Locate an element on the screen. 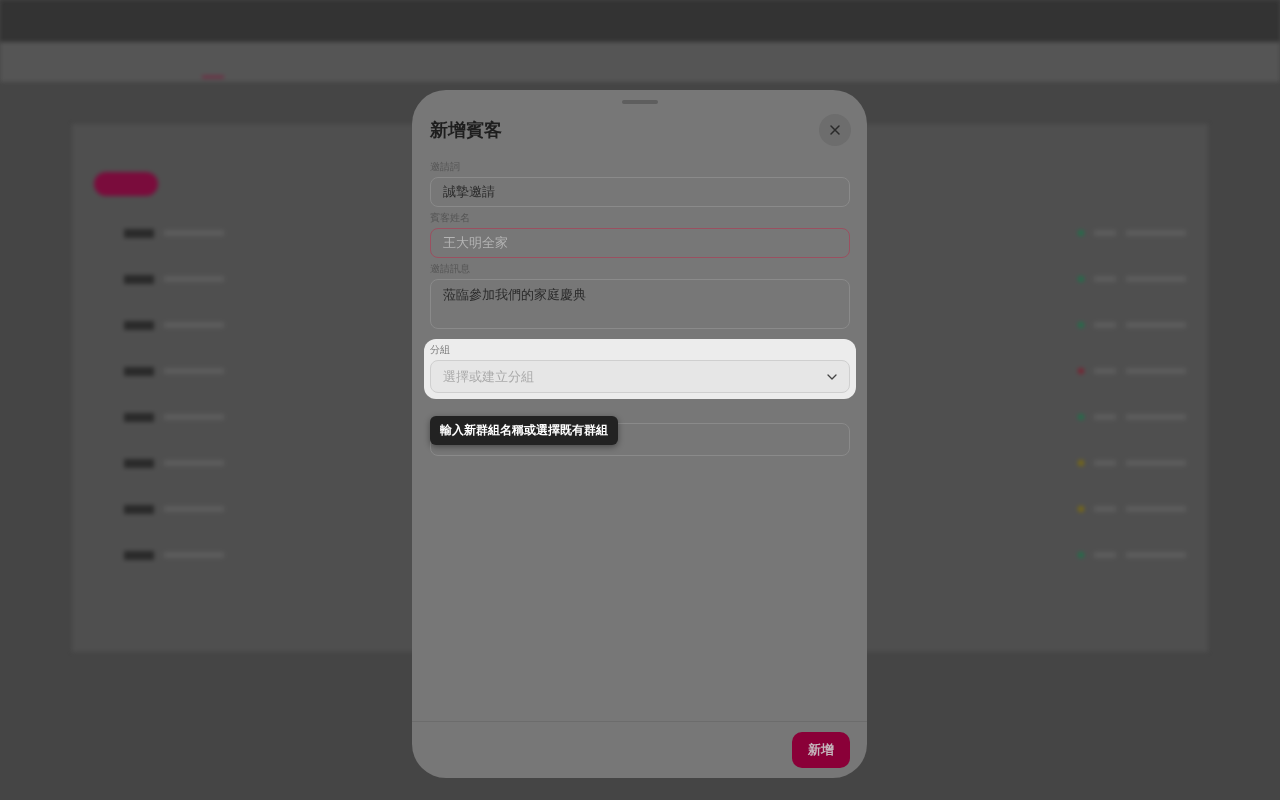  chevron-down-icon is located at coordinates (832, 376).